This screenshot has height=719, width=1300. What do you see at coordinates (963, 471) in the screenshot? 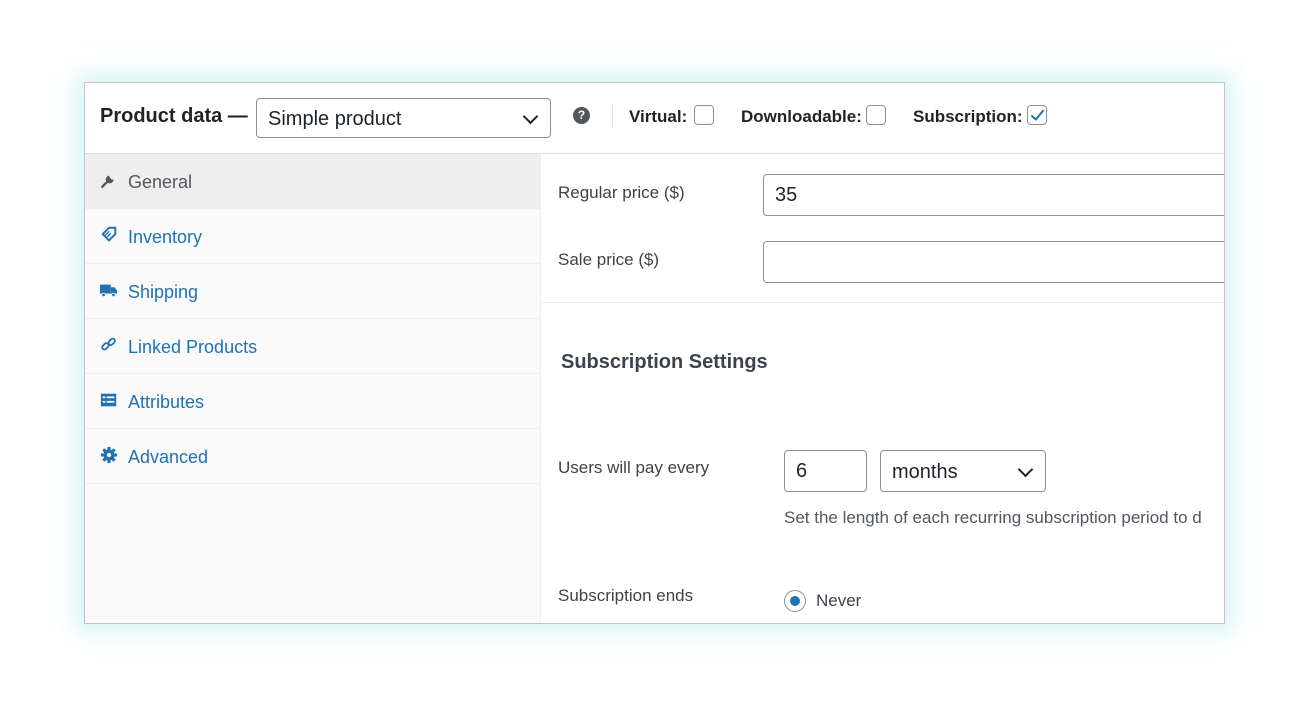
I see `billing-period-select: months` at bounding box center [963, 471].